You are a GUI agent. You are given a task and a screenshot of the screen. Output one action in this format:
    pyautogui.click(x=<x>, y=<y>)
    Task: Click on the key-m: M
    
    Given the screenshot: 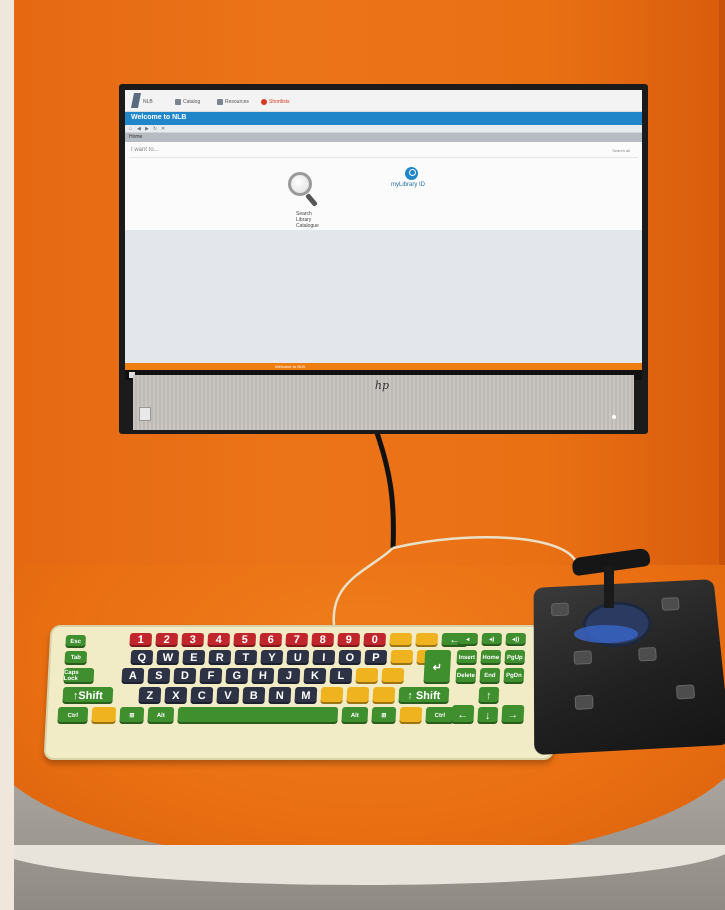 What is the action you would take?
    pyautogui.click(x=306, y=695)
    